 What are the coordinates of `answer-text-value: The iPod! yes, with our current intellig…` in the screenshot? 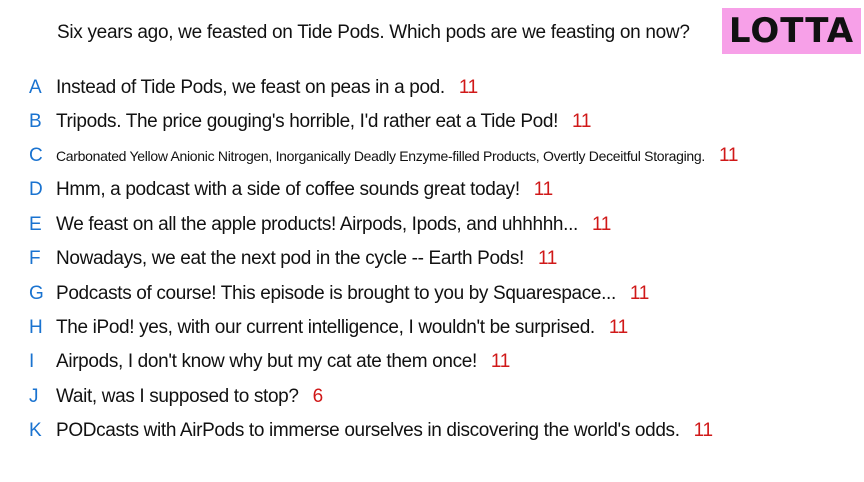 It's located at (325, 327).